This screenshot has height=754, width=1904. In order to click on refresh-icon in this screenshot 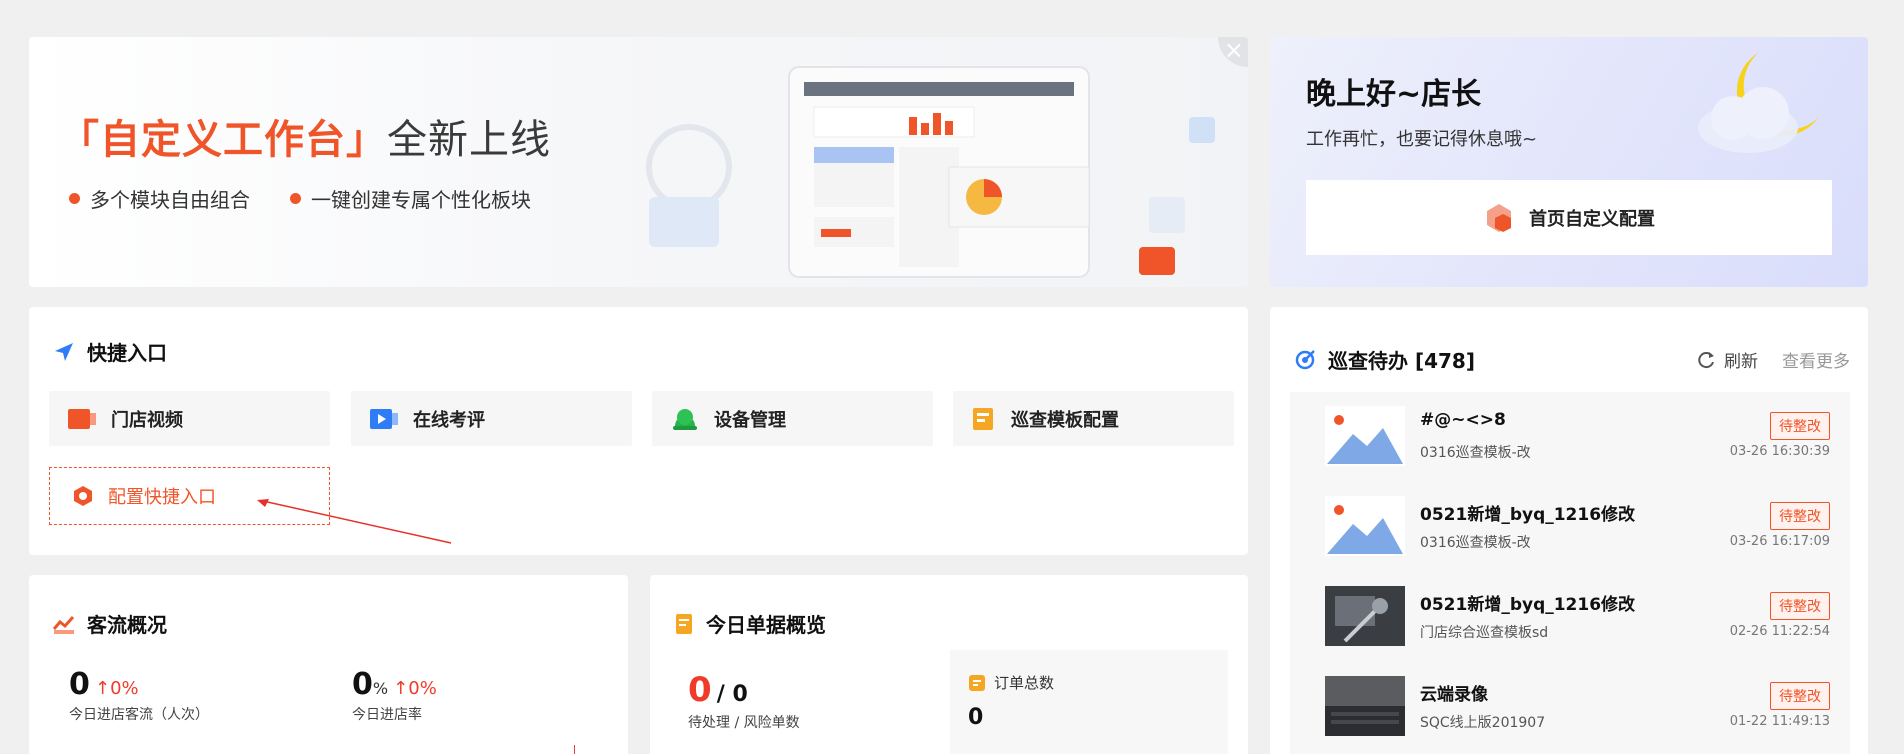, I will do `click(1706, 359)`.